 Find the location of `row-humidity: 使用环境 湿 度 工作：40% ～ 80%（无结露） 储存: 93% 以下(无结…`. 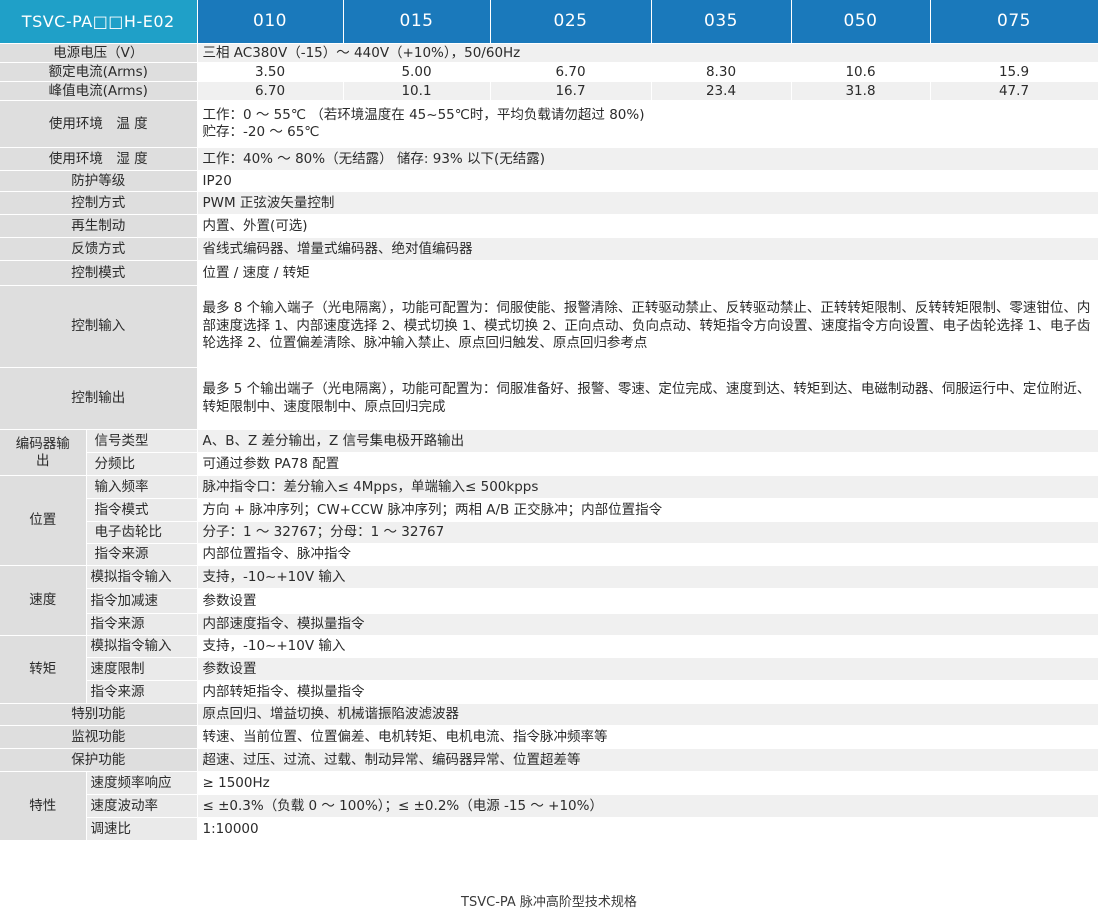

row-humidity: 使用环境 湿 度 工作：40% ～ 80%（无结露） 储存: 93% 以下(无结… is located at coordinates (549, 159).